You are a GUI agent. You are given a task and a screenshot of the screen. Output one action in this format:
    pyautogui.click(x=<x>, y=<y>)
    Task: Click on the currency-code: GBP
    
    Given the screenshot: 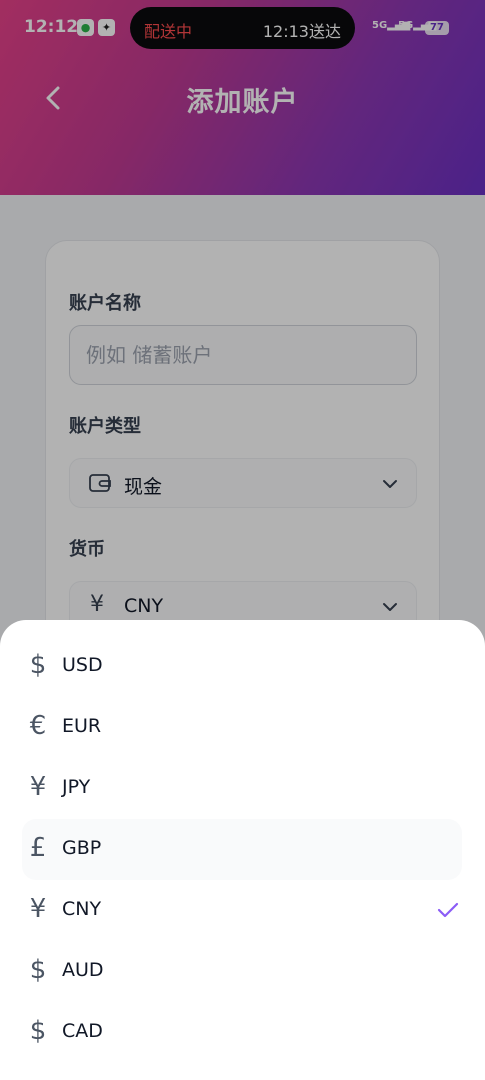 What is the action you would take?
    pyautogui.click(x=82, y=848)
    